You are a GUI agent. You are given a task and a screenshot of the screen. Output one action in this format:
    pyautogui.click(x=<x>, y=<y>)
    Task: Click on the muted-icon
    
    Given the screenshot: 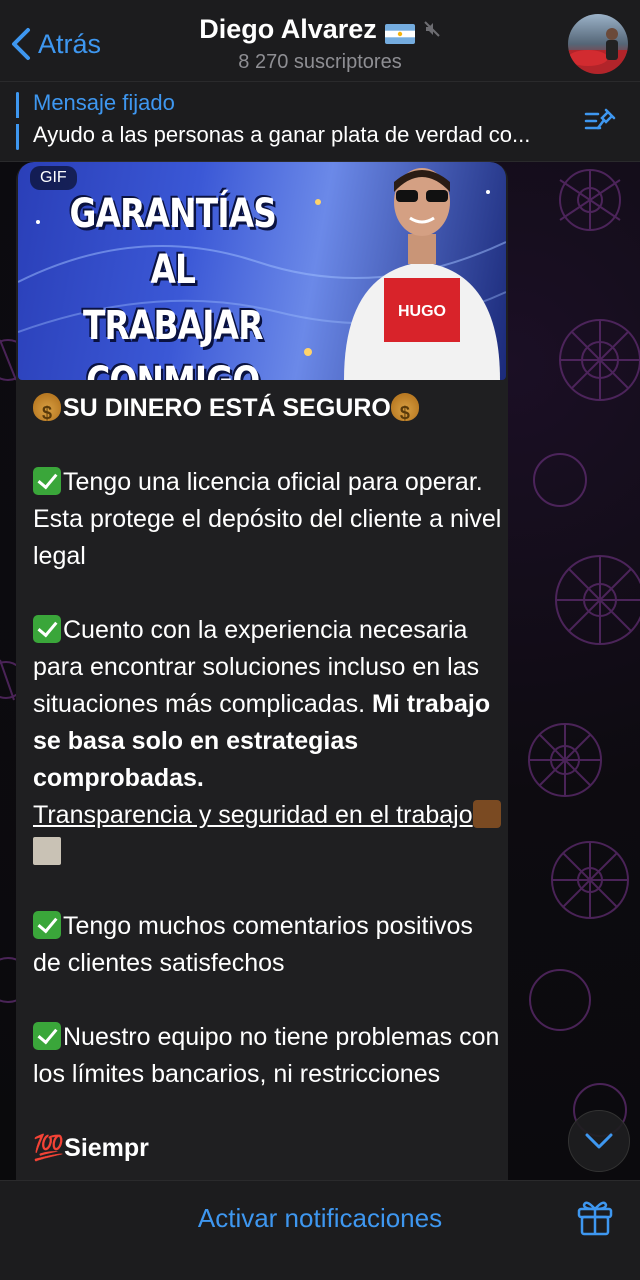 What is the action you would take?
    pyautogui.click(x=432, y=29)
    